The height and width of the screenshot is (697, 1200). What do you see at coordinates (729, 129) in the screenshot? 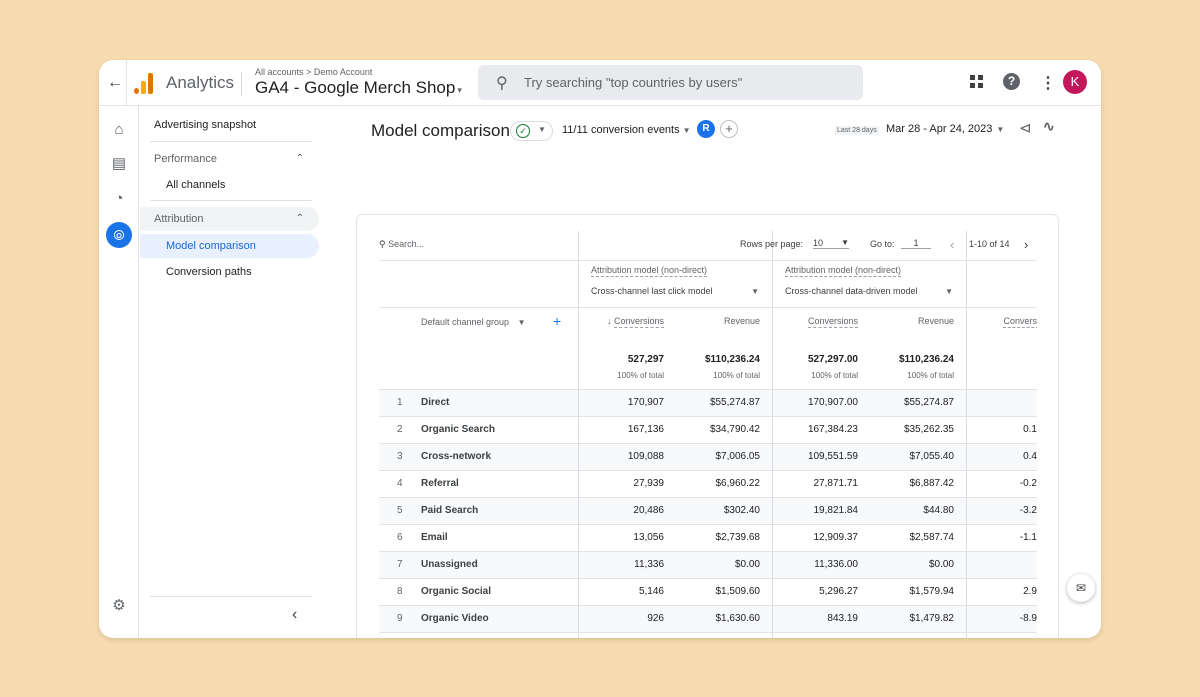
I see `add-comparison-icon: +` at bounding box center [729, 129].